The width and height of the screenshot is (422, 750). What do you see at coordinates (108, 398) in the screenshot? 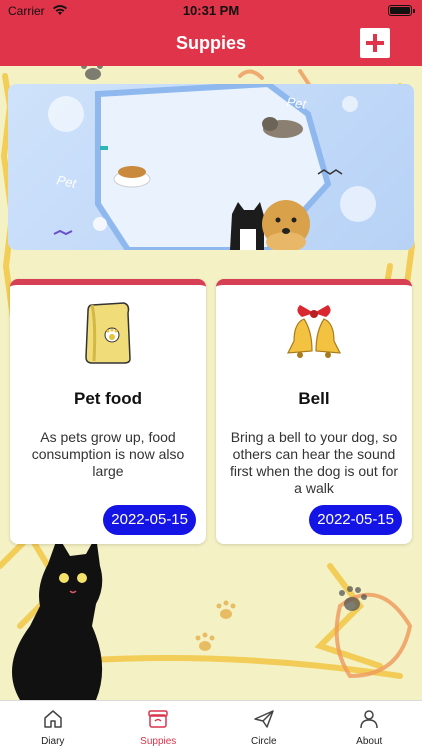
I see `card-title: Pet food` at bounding box center [108, 398].